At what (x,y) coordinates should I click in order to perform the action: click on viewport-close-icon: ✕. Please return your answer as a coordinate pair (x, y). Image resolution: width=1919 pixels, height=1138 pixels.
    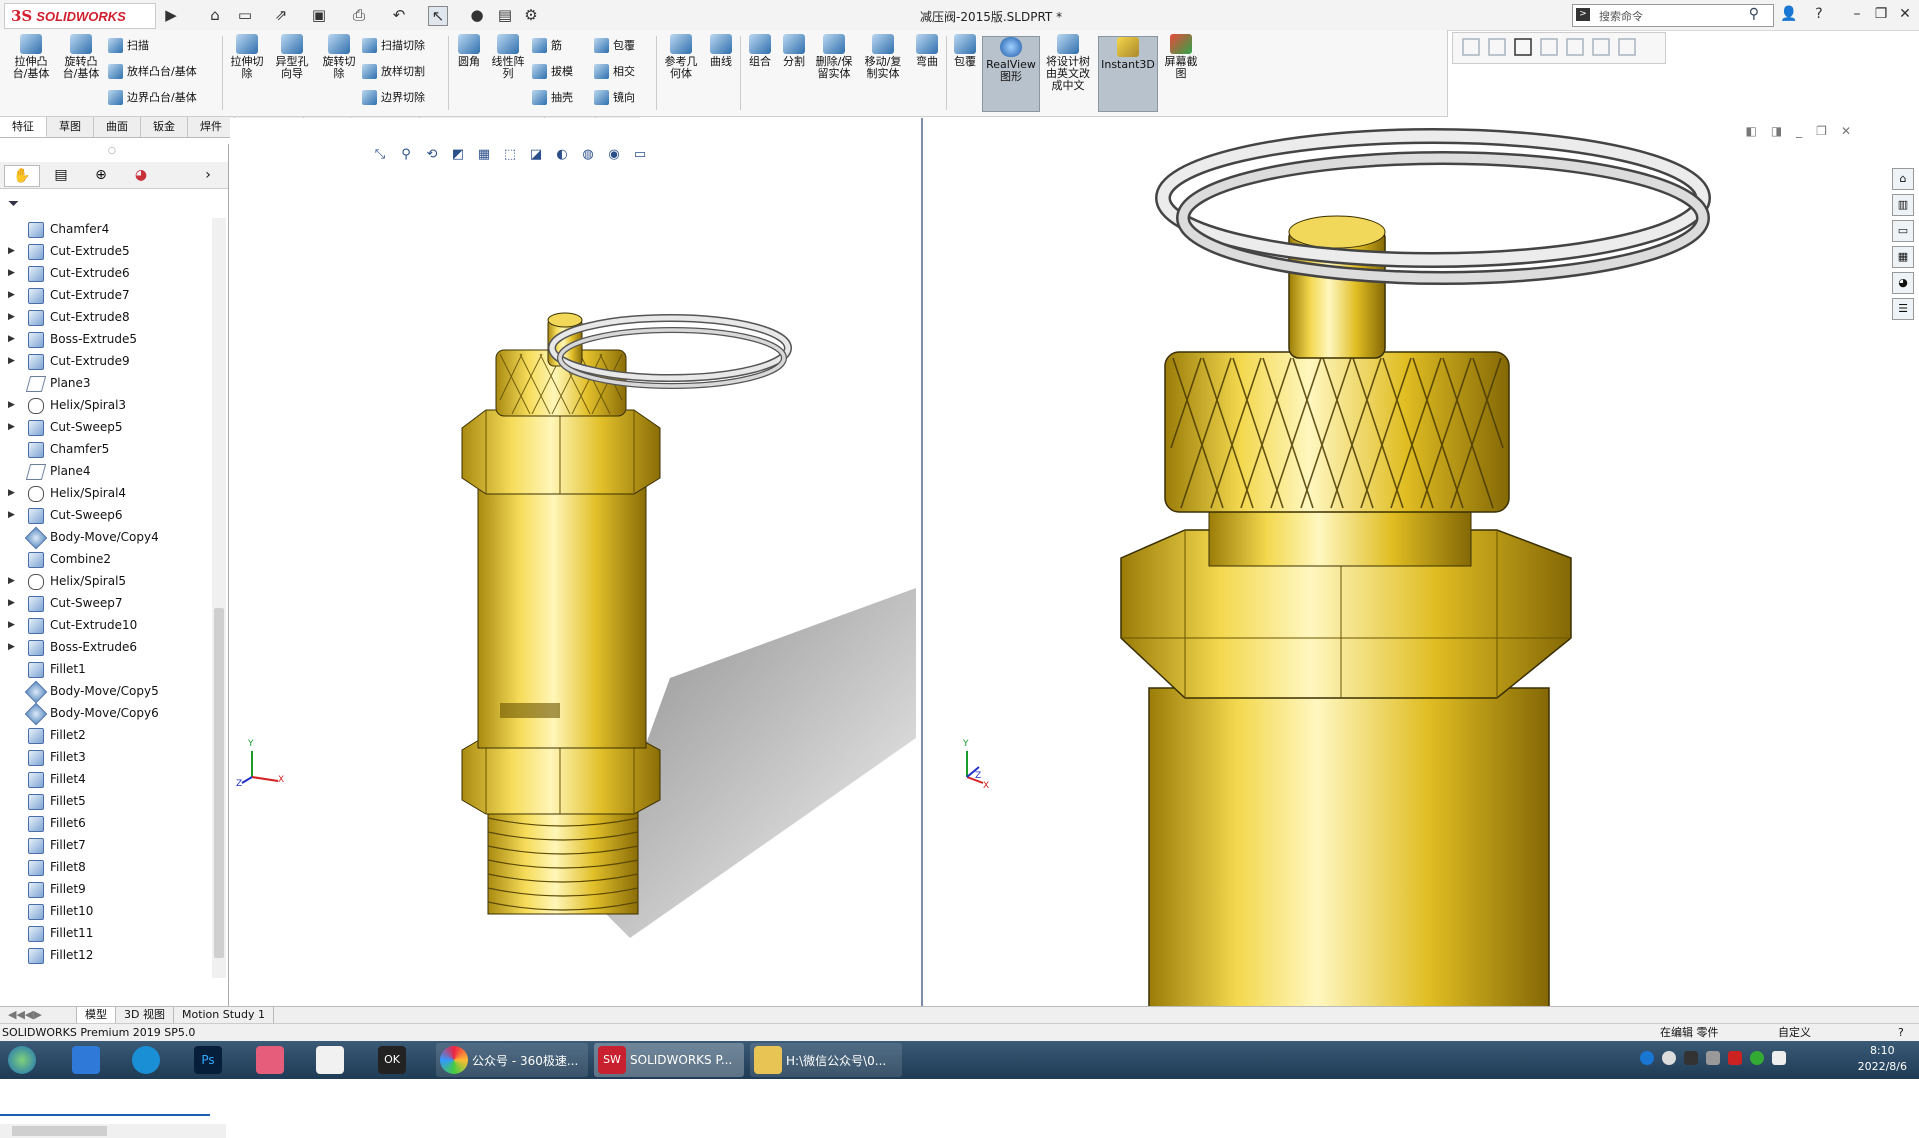
    Looking at the image, I should click on (1846, 131).